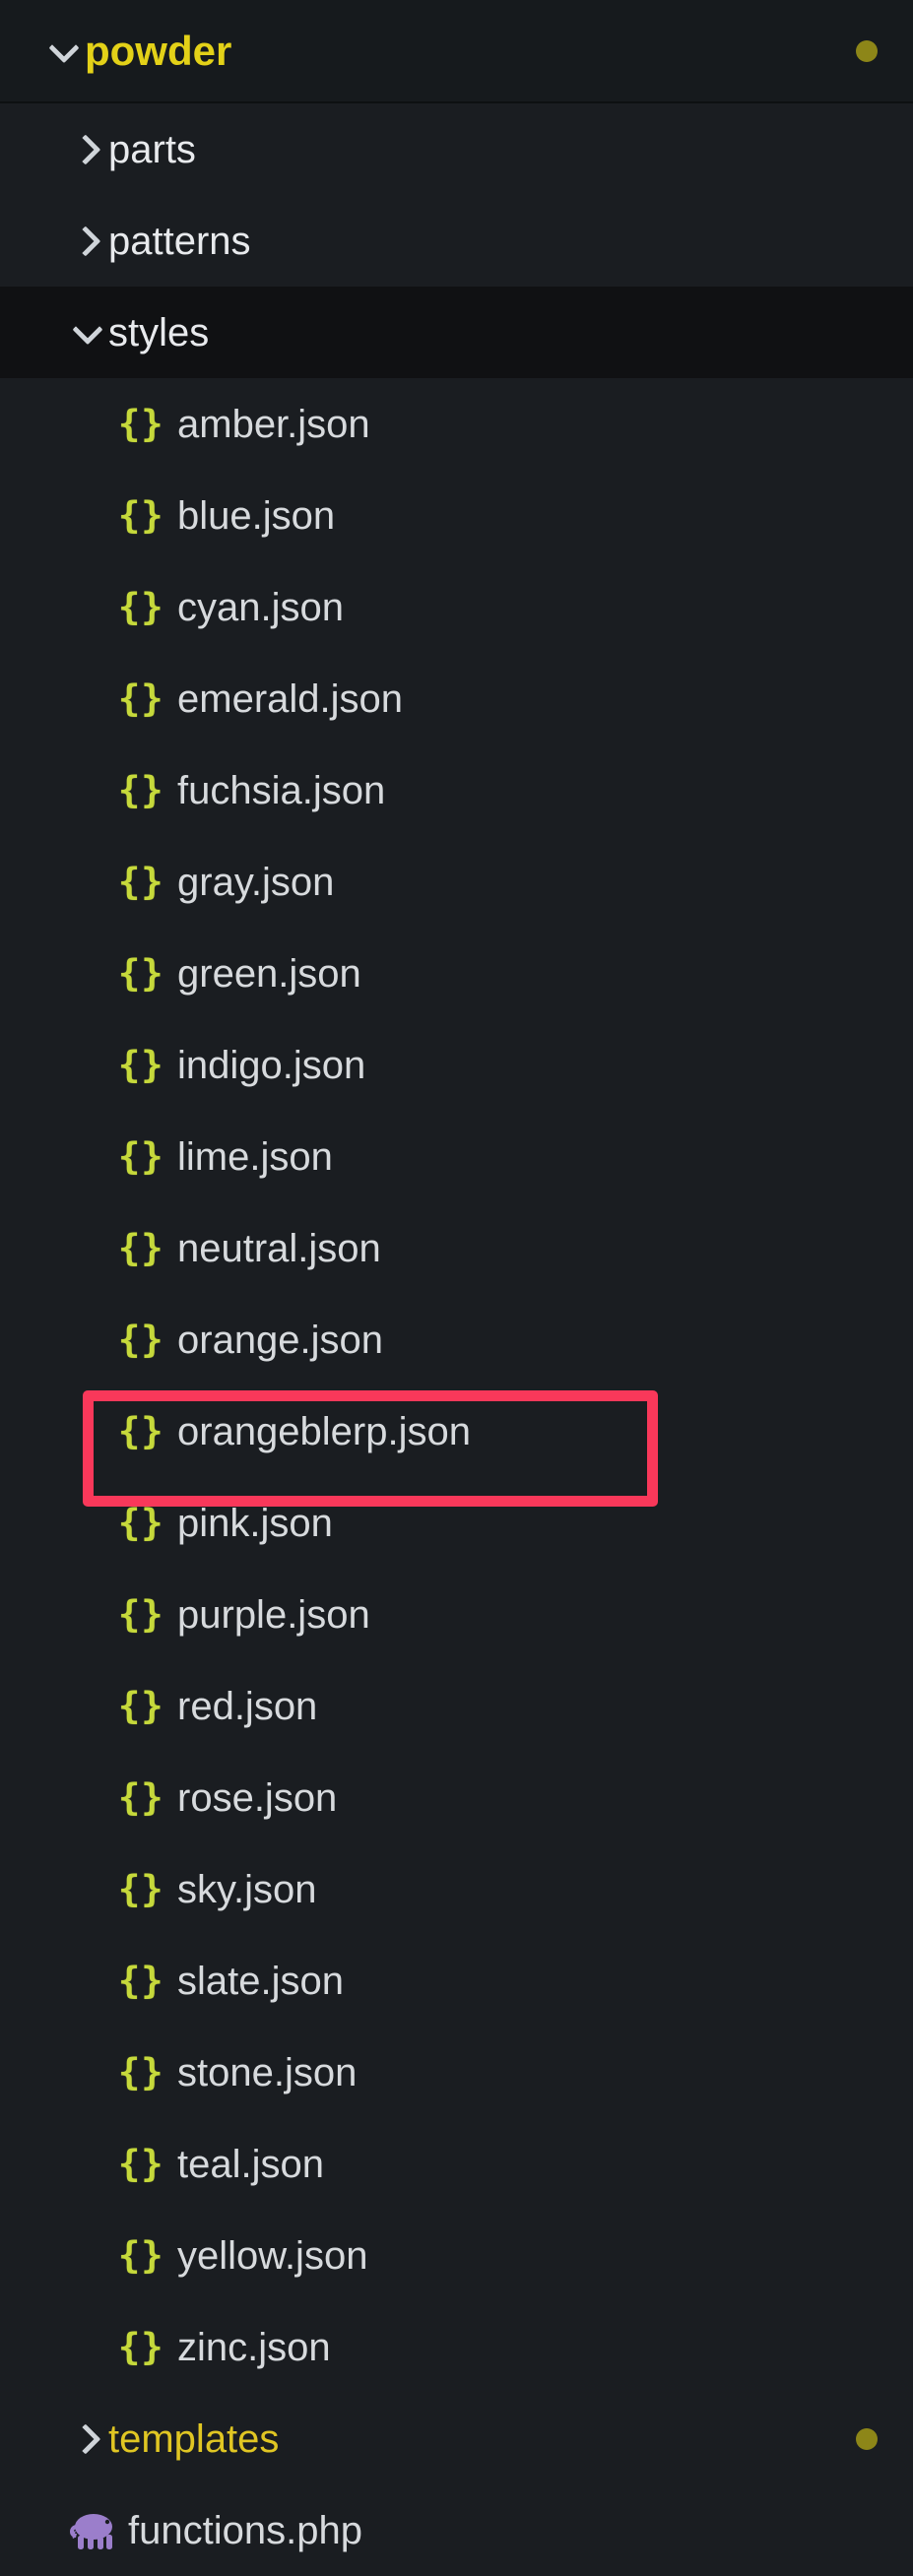  I want to click on tree-item-stone-json: {} stone.json, so click(456, 2072).